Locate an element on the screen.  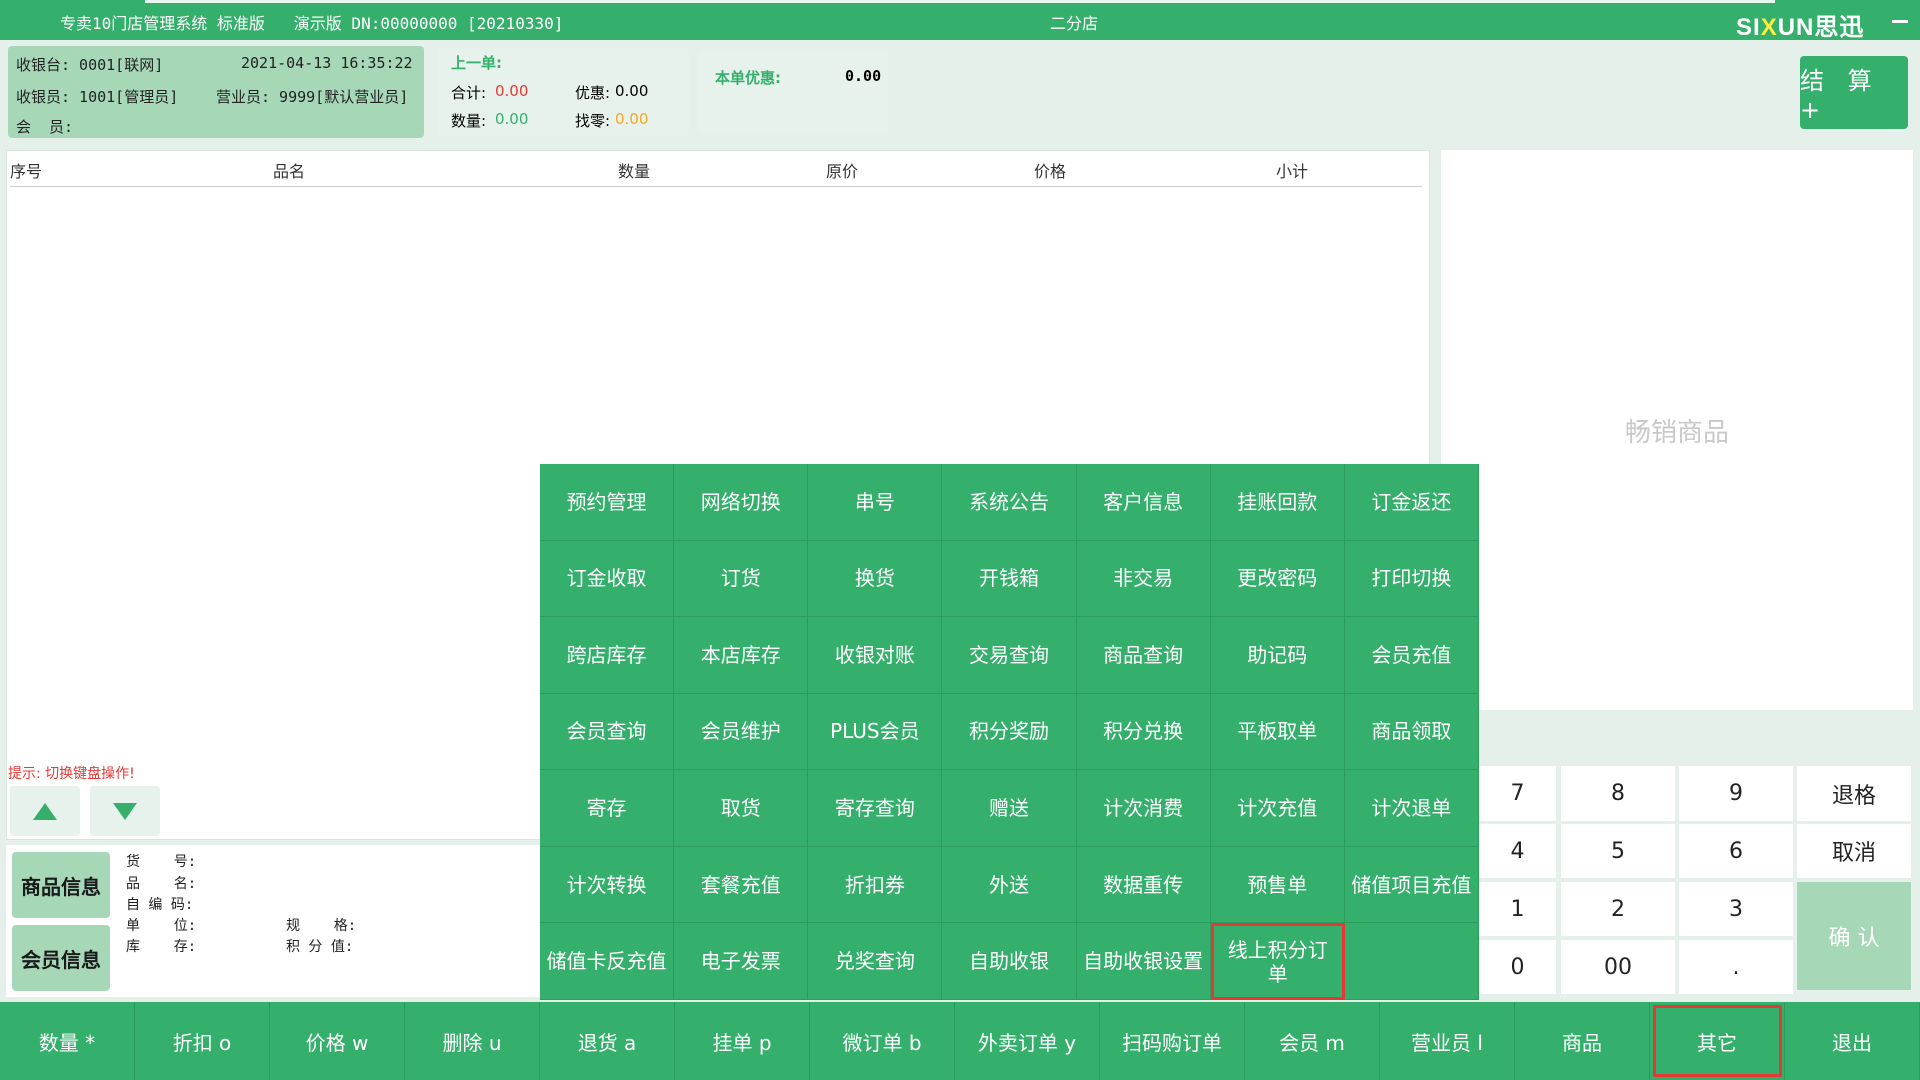
menu-item: 自助收银设置 is located at coordinates (1143, 961).